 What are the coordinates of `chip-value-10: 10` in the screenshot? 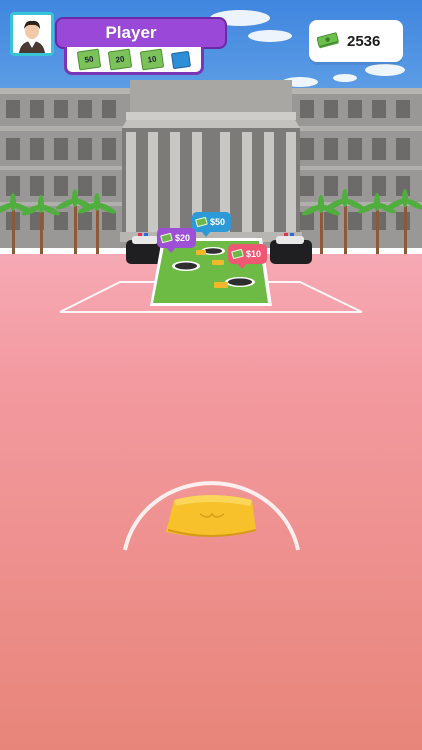 It's located at (151, 59).